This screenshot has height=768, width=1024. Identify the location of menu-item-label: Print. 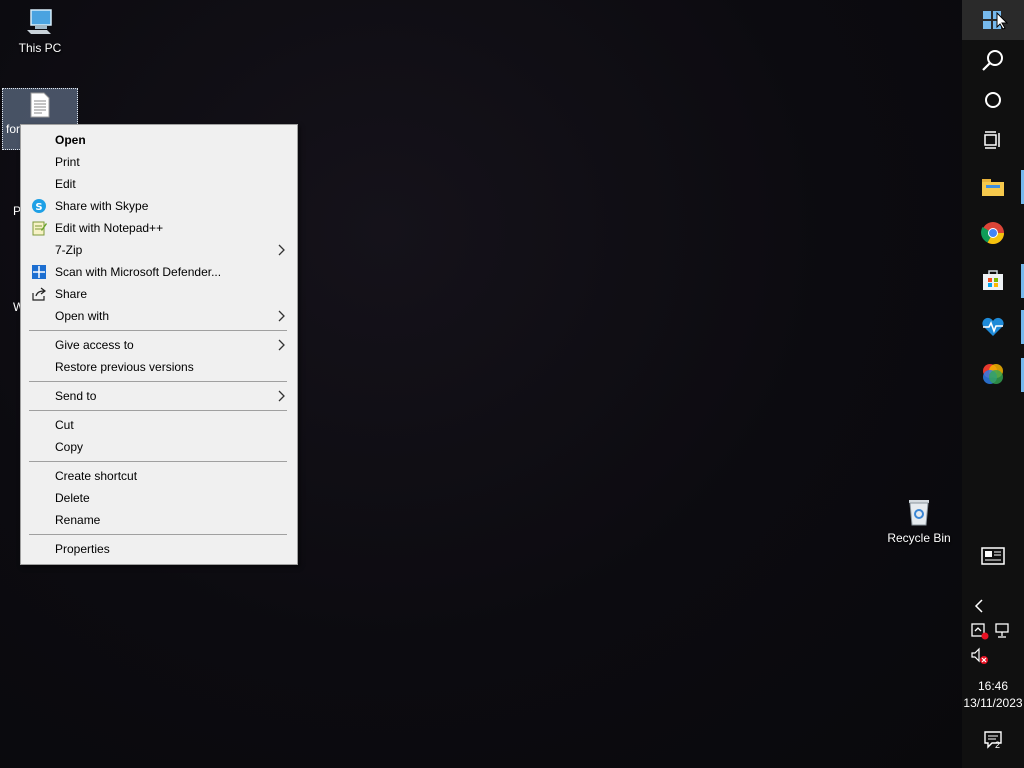
(67, 162).